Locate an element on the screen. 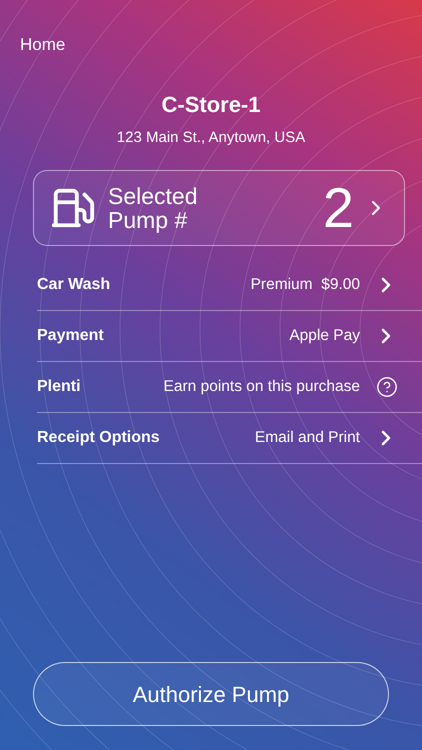  store-address: 123 Main St., Anytown, USA is located at coordinates (211, 138).